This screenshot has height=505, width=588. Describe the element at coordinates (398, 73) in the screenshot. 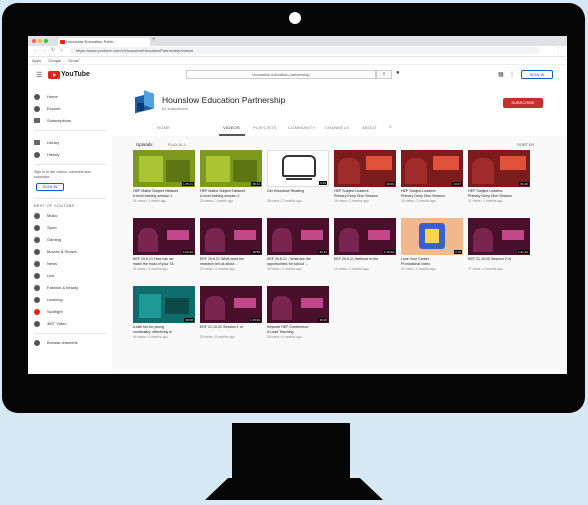

I see `microphone-icon: ●` at that location.